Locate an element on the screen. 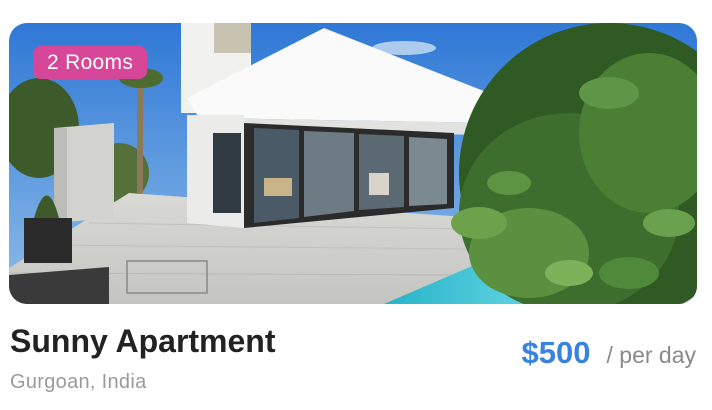  price-row: $500 / per day is located at coordinates (609, 354).